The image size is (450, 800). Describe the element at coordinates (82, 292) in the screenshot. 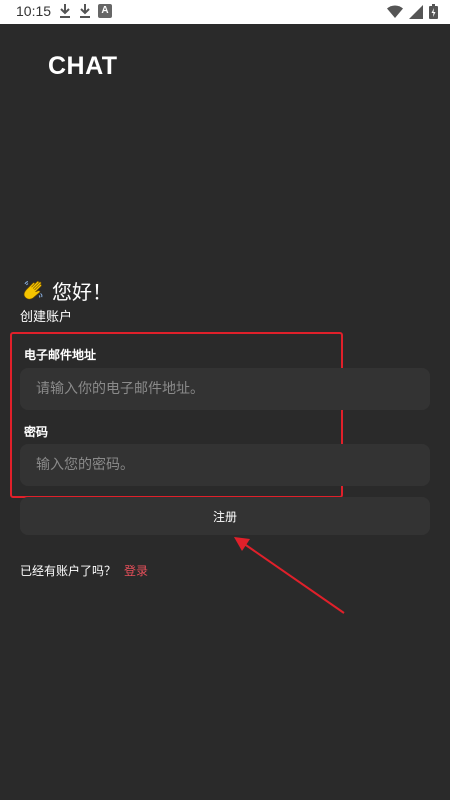

I see `greeting-text: 您好！` at that location.